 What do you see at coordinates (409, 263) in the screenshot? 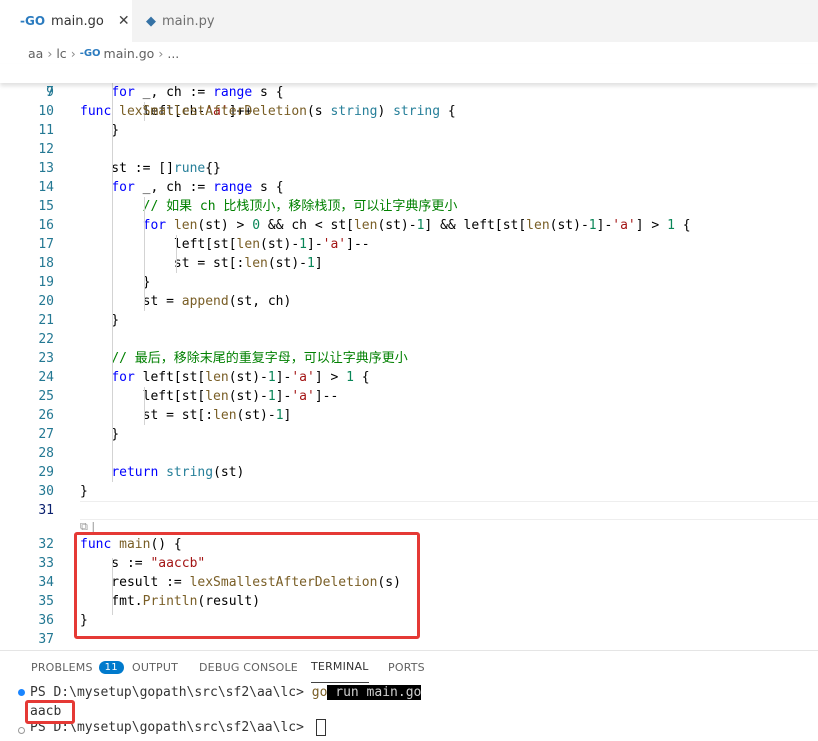
I see `code-line: 18 st = st[:len(st)-1]` at bounding box center [409, 263].